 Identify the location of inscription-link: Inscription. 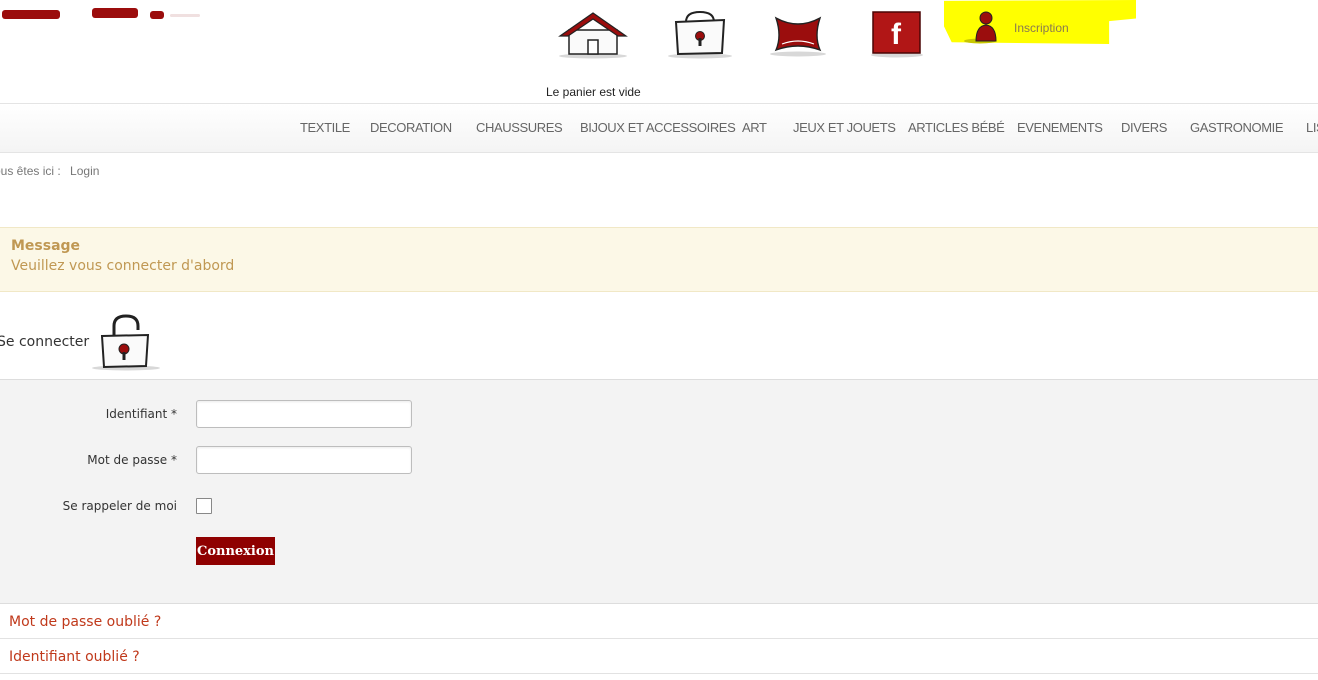
(1015, 28).